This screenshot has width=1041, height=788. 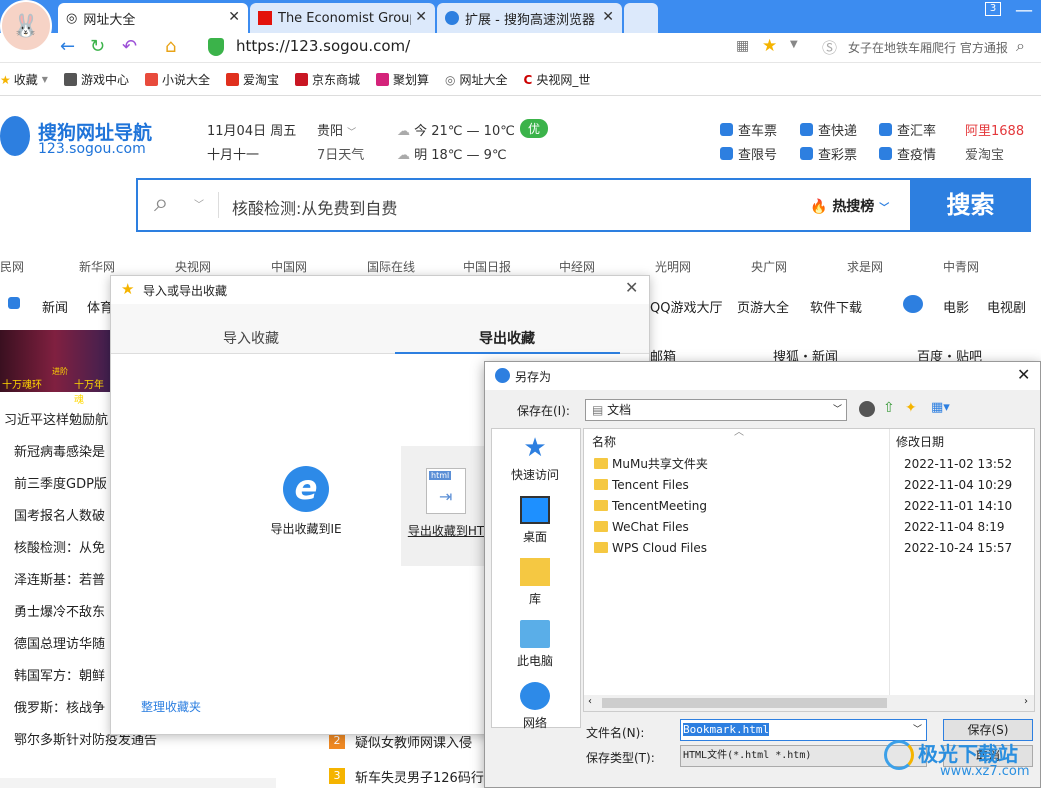 I want to click on news-item: 德国总理访华随, so click(x=59, y=642).